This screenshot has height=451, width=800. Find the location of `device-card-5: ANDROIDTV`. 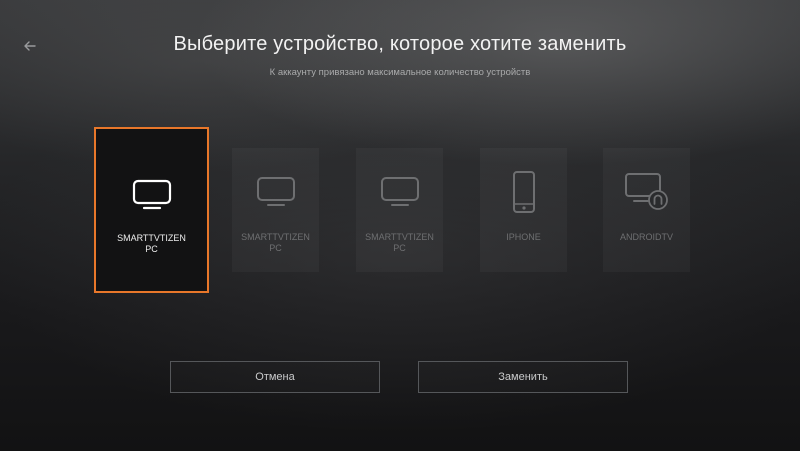

device-card-5: ANDROIDTV is located at coordinates (646, 210).